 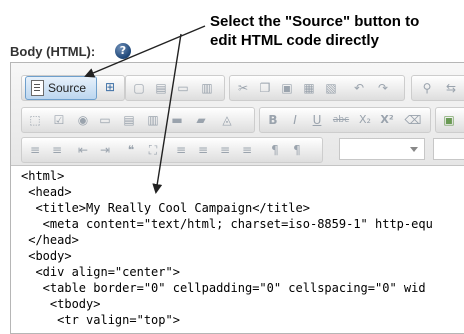 I want to click on image-icon: ▣, so click(x=449, y=120).